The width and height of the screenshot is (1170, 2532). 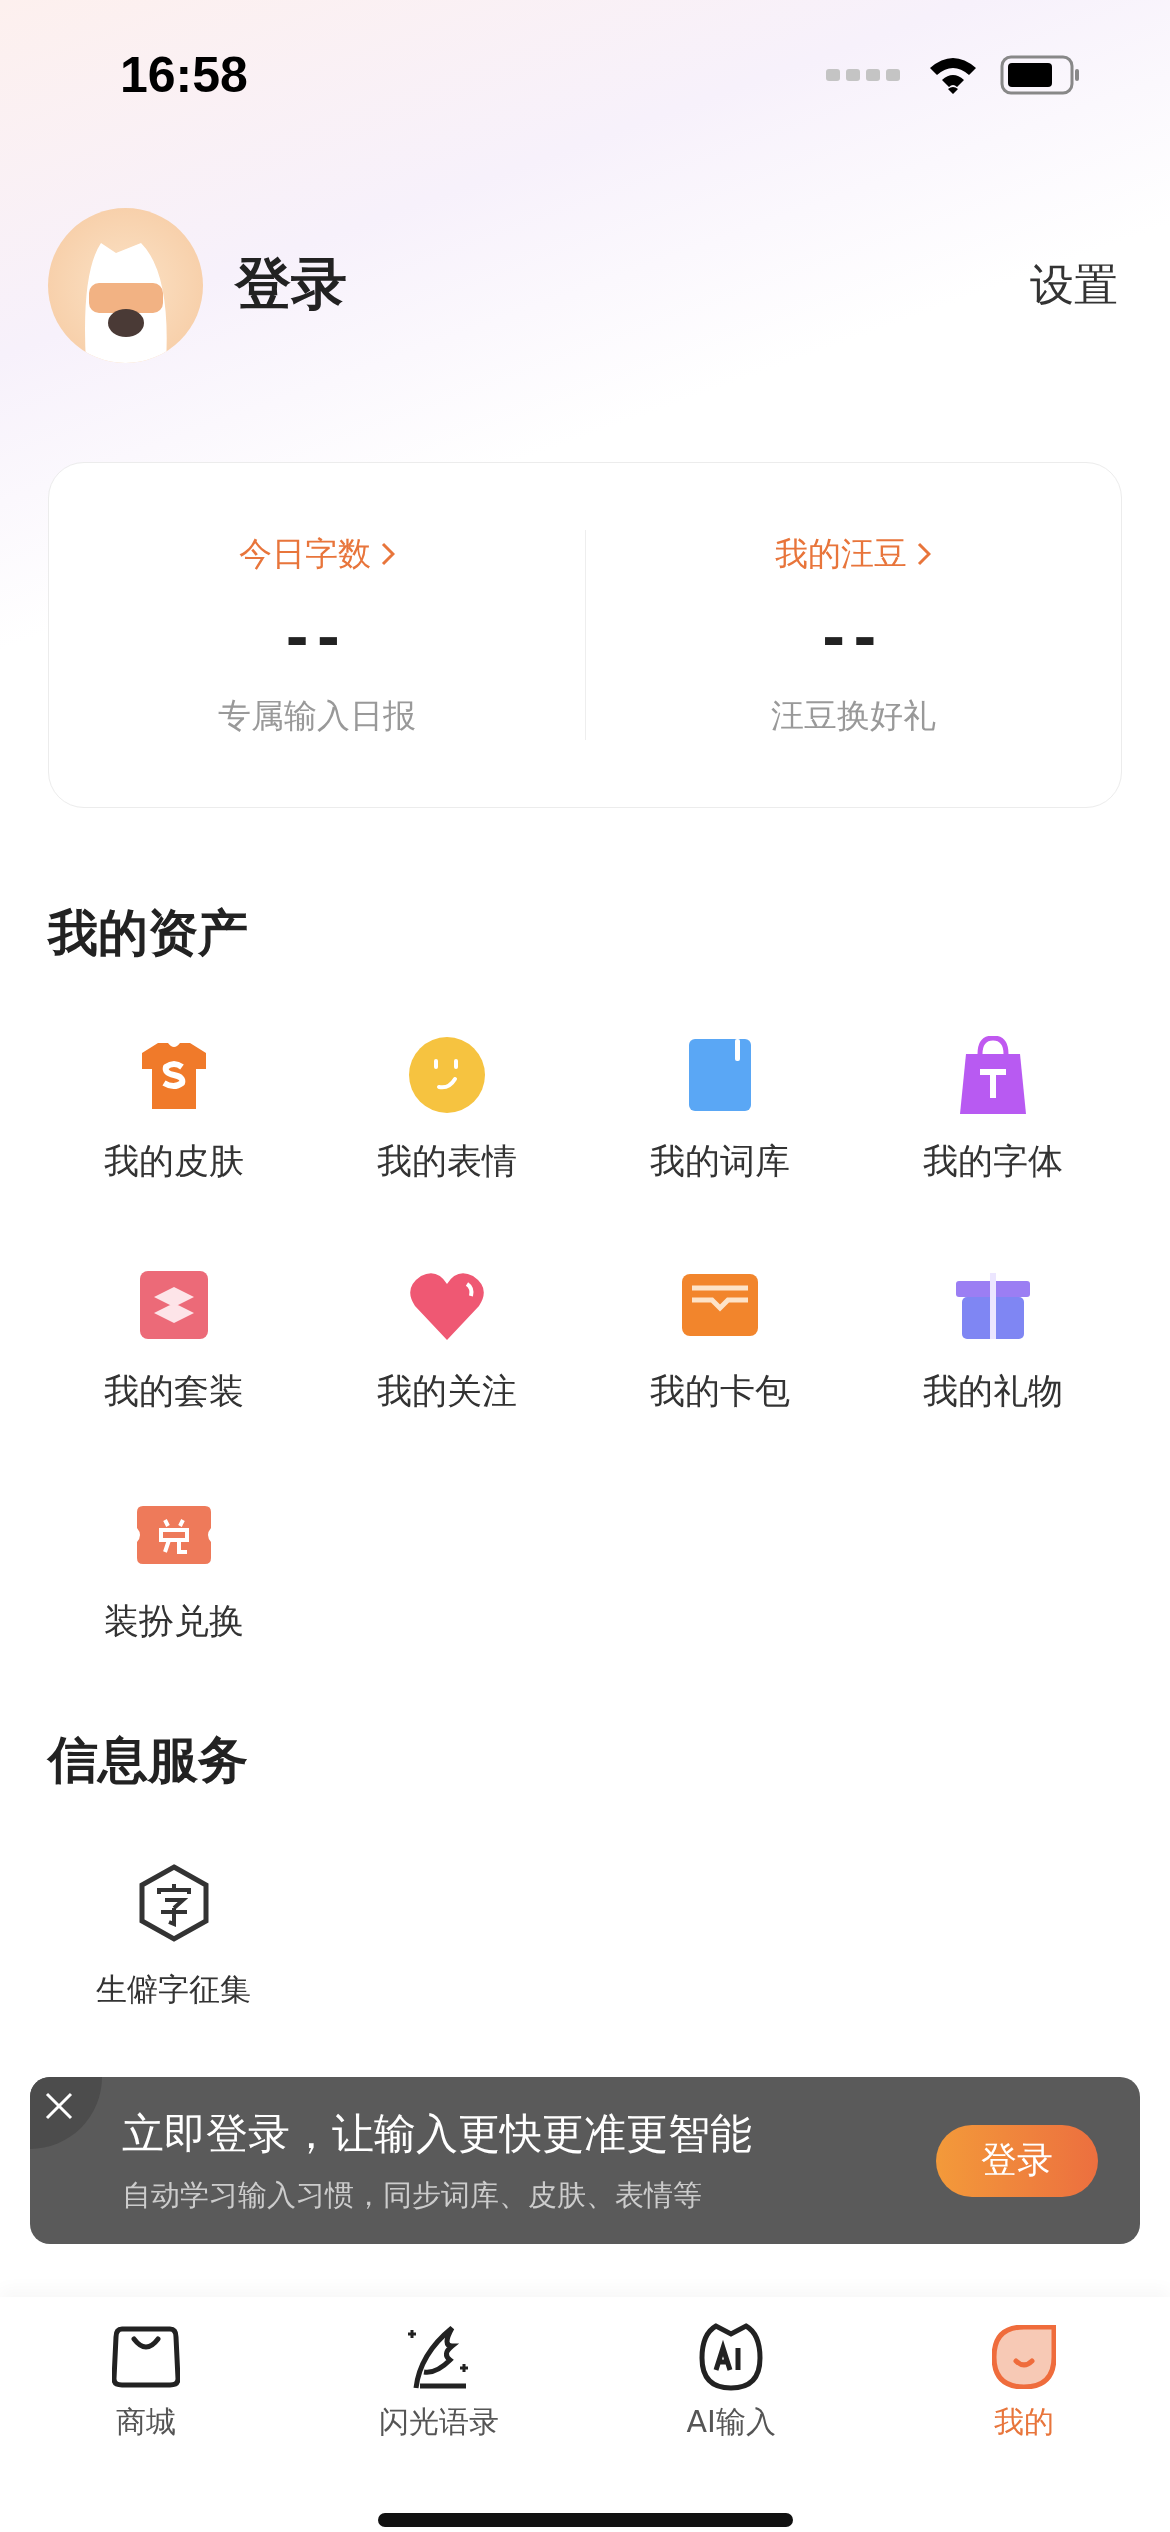 What do you see at coordinates (719, 1391) in the screenshot?
I see `item-label: 我的卡包` at bounding box center [719, 1391].